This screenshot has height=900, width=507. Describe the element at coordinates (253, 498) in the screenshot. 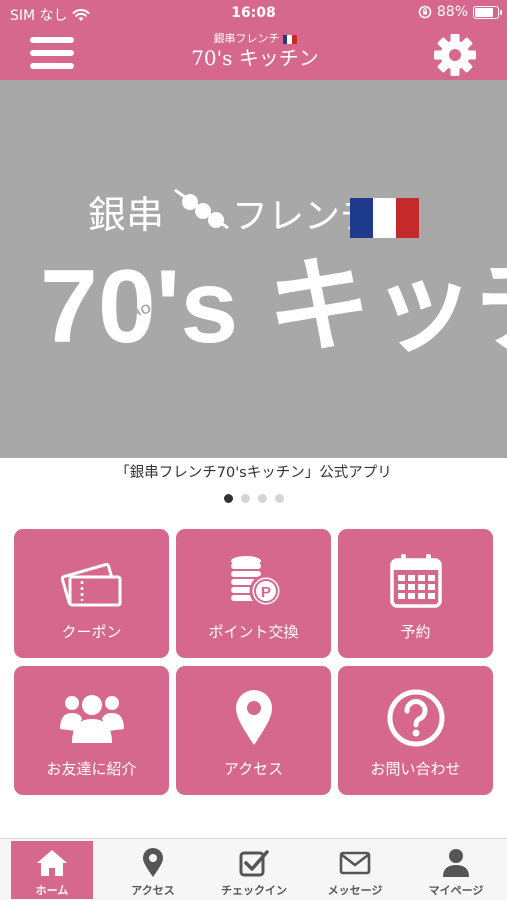

I see `carousel-dots` at that location.